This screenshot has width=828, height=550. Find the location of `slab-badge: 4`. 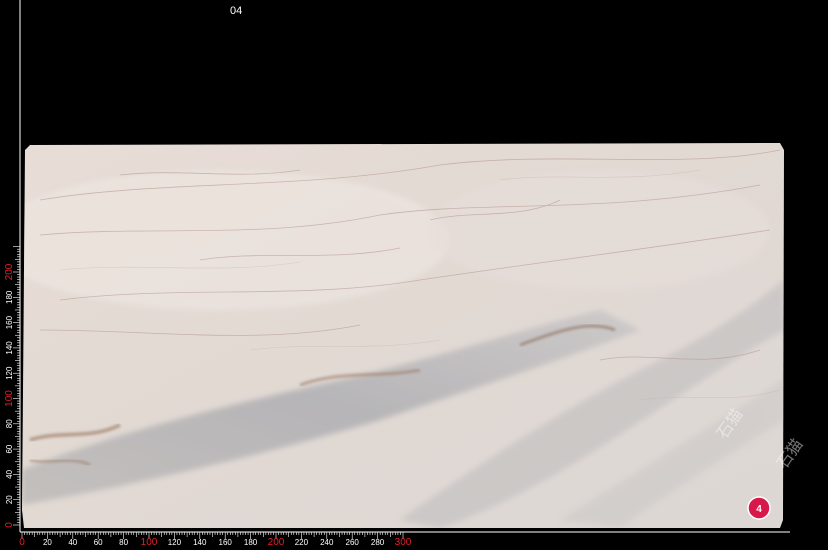

slab-badge: 4 is located at coordinates (759, 508).